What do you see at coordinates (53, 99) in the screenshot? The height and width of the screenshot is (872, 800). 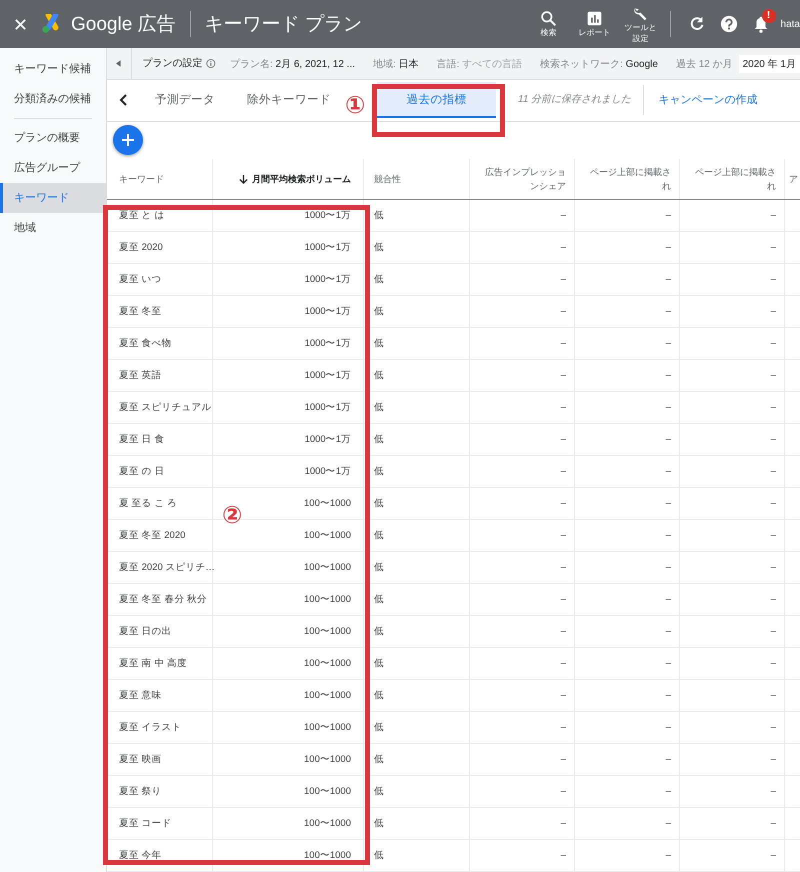 I see `sidebar-item: 分類済みの候補` at bounding box center [53, 99].